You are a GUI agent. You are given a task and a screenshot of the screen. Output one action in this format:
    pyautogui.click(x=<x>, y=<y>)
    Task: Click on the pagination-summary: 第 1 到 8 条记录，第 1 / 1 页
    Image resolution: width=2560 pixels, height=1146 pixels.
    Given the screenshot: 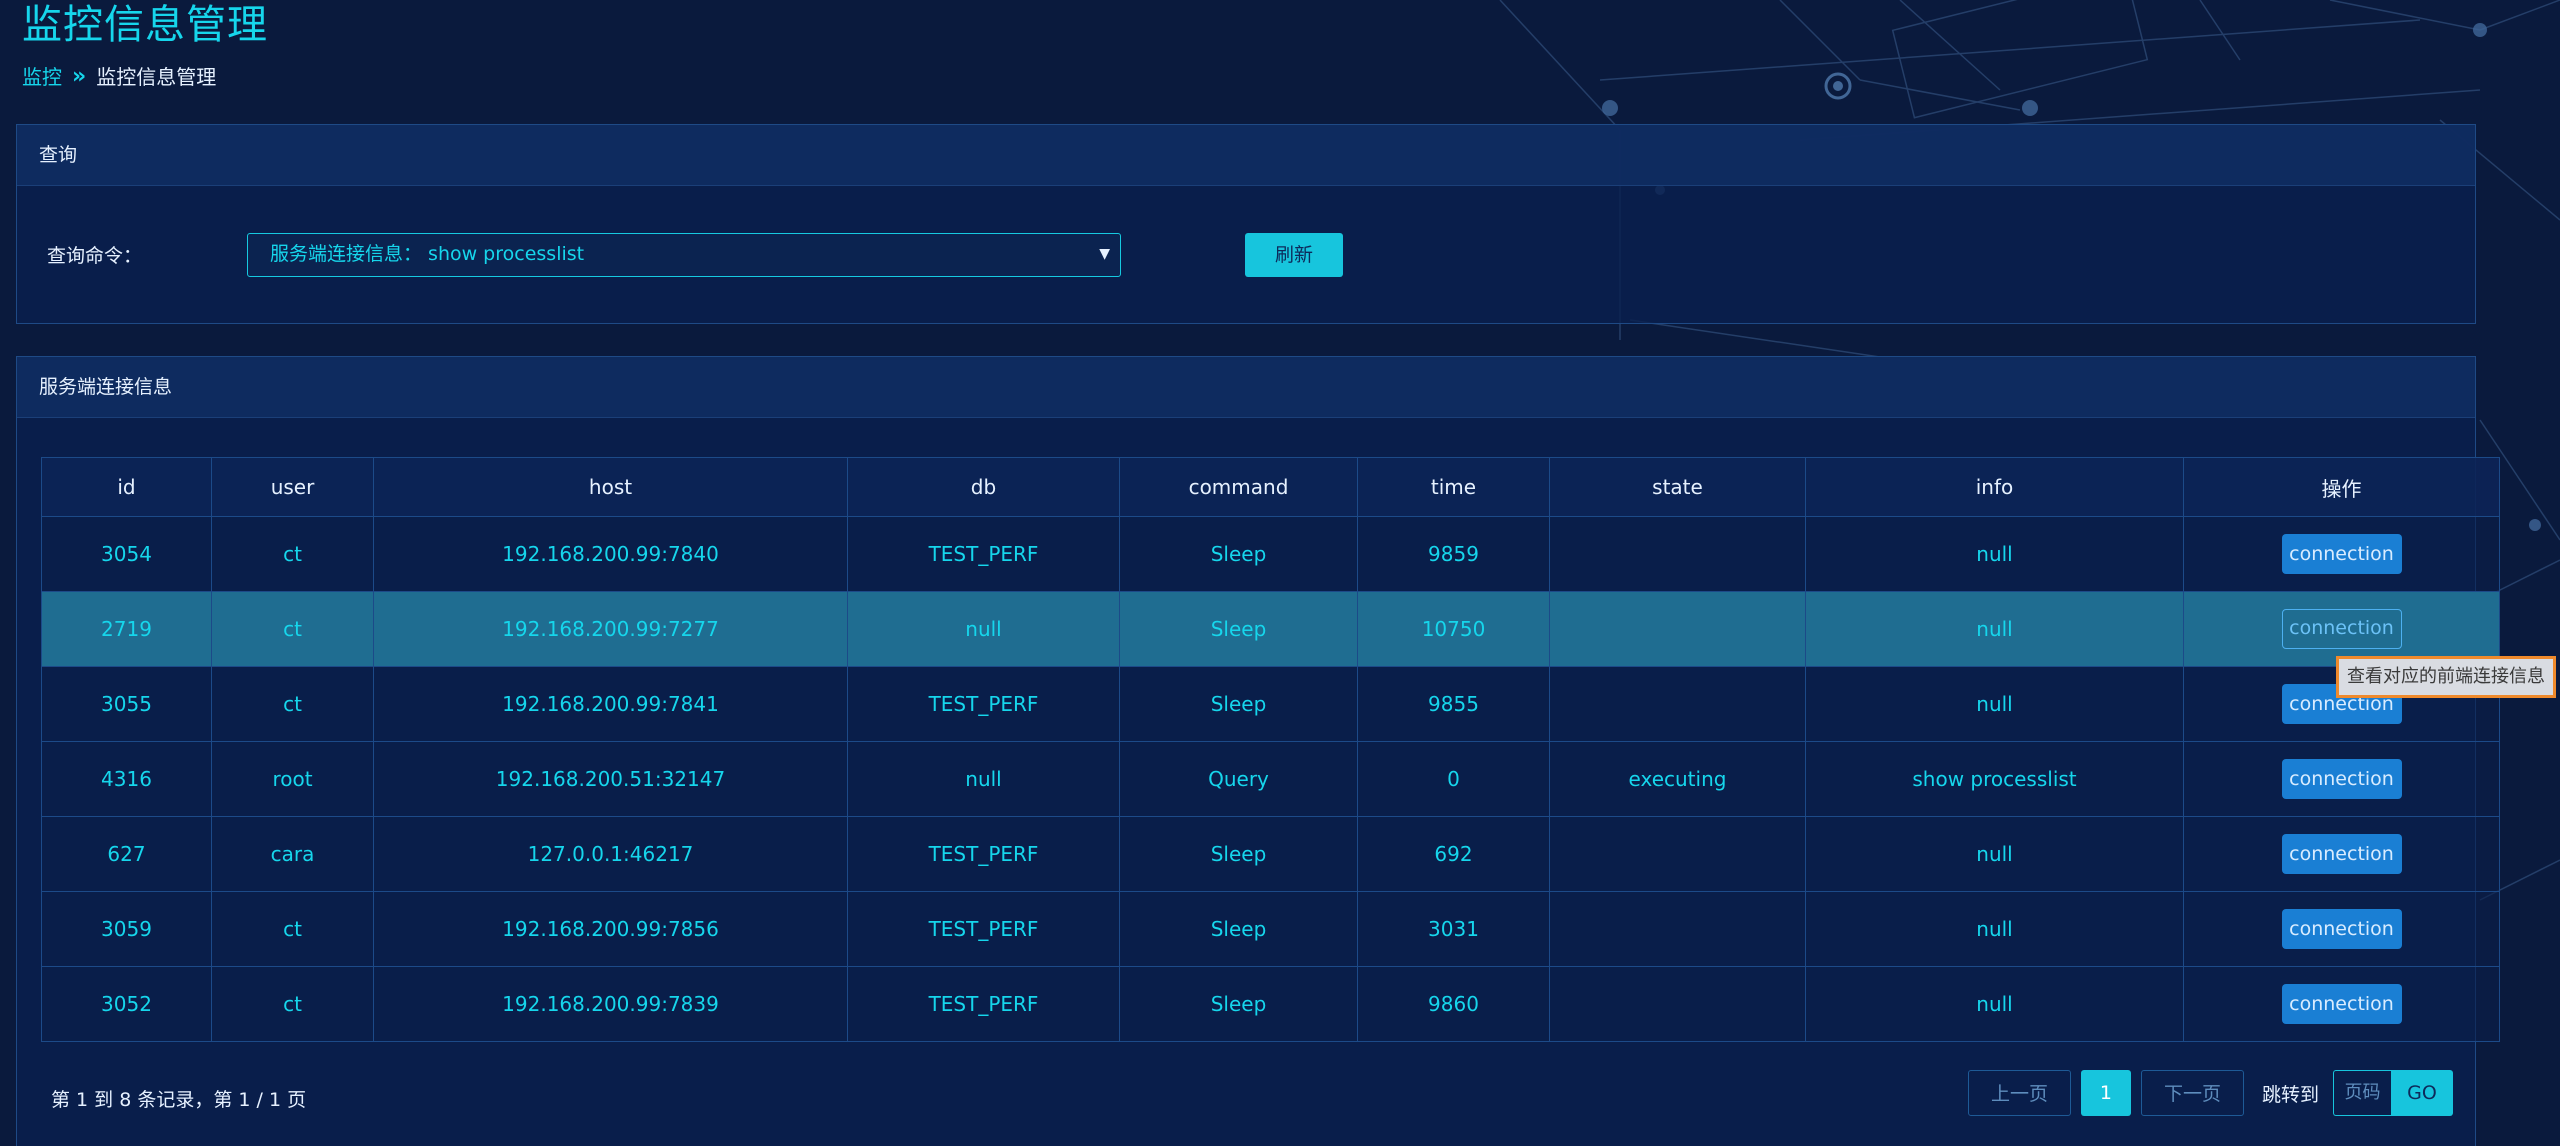 What is the action you would take?
    pyautogui.click(x=179, y=1100)
    